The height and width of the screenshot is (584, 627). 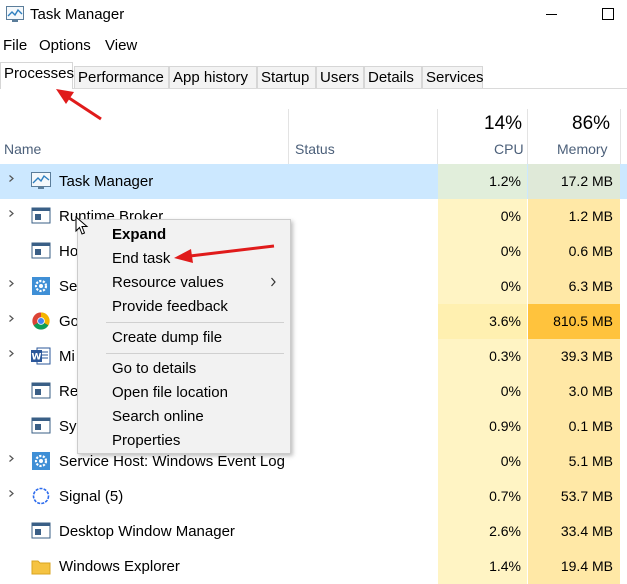 I want to click on word-icon: W, so click(x=41, y=356).